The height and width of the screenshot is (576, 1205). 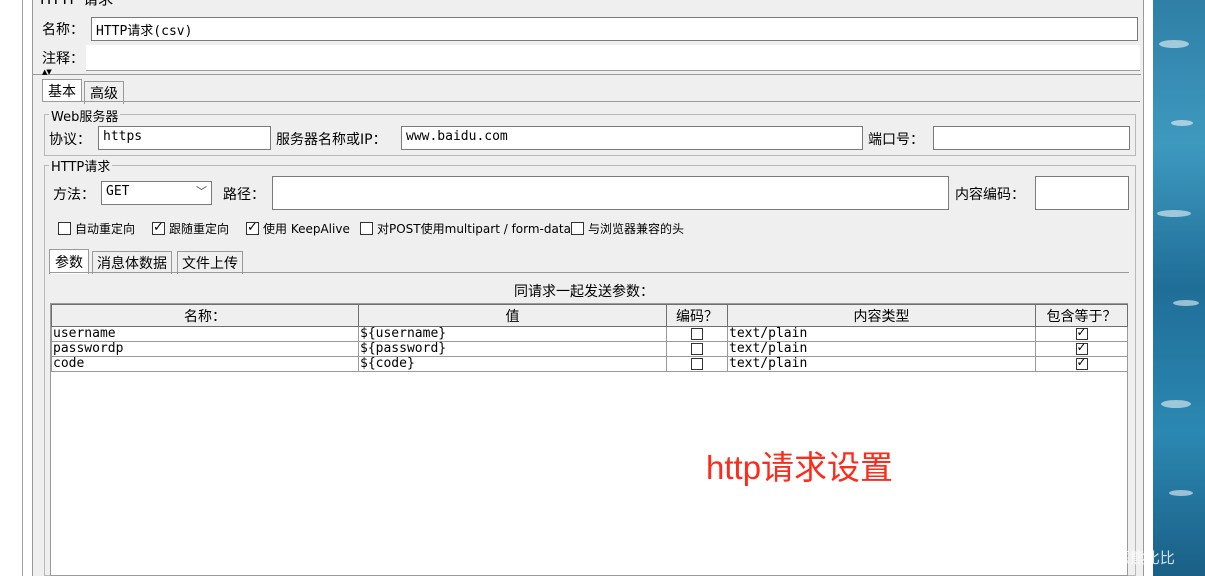 I want to click on option-browser-headers: 与浏览器兼容的头, so click(x=627, y=228).